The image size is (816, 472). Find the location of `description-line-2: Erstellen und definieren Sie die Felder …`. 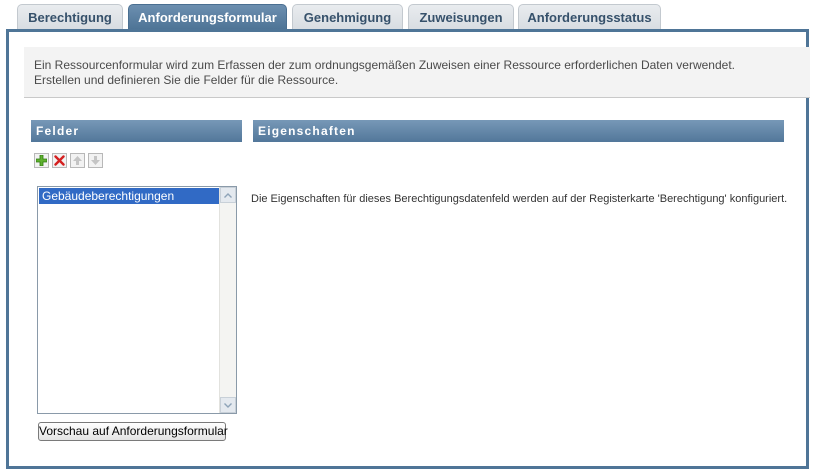

description-line-2: Erstellen und definieren Sie die Felder … is located at coordinates (186, 80).